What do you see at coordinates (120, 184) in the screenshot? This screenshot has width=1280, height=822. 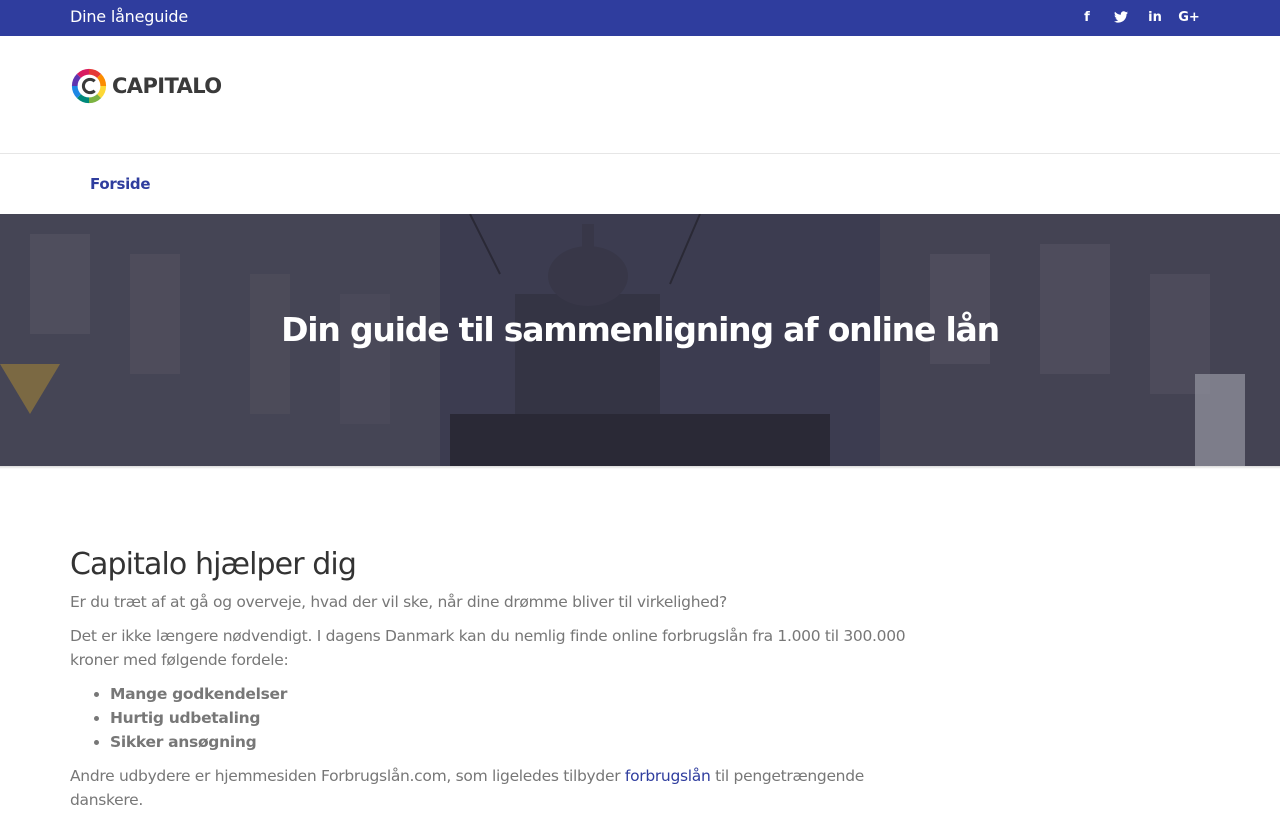 I see `nav-item-home: Forside` at bounding box center [120, 184].